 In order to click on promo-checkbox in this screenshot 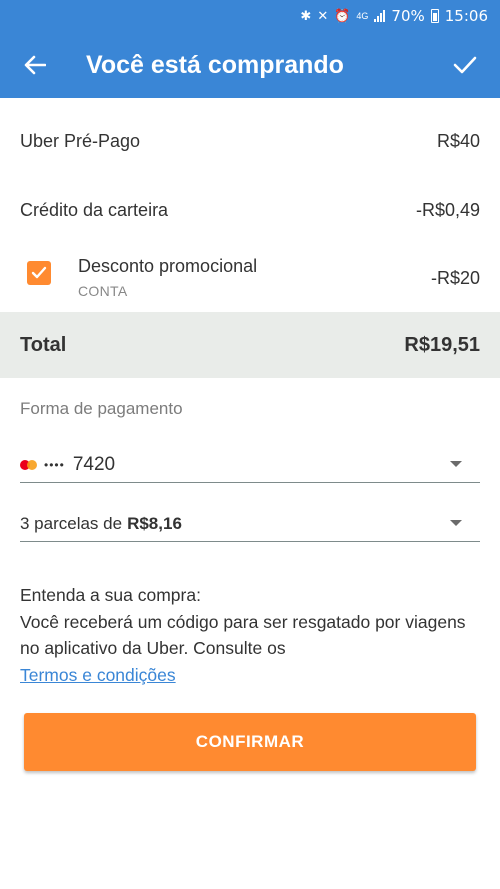, I will do `click(39, 273)`.